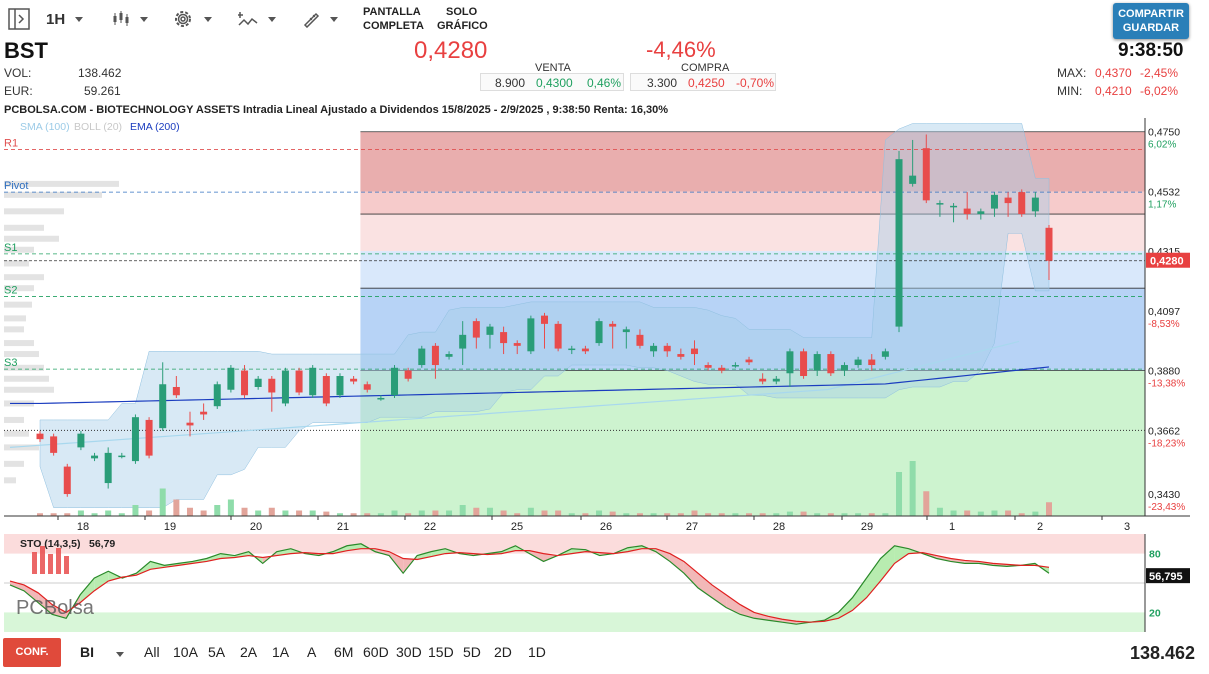 Image resolution: width=1209 pixels, height=674 pixels. What do you see at coordinates (280, 652) in the screenshot?
I see `range-1a: 1A` at bounding box center [280, 652].